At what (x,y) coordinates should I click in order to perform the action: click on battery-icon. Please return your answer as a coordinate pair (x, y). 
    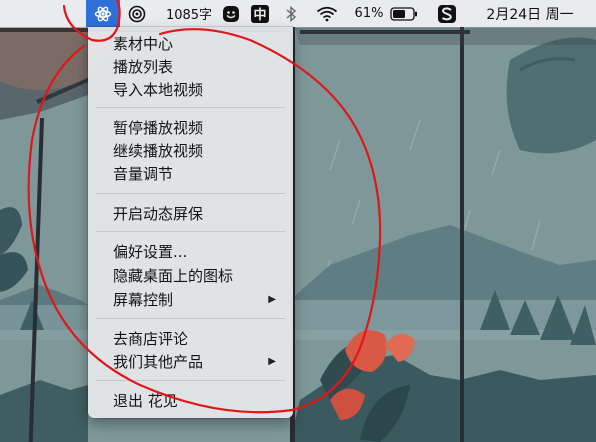
    Looking at the image, I should click on (403, 13).